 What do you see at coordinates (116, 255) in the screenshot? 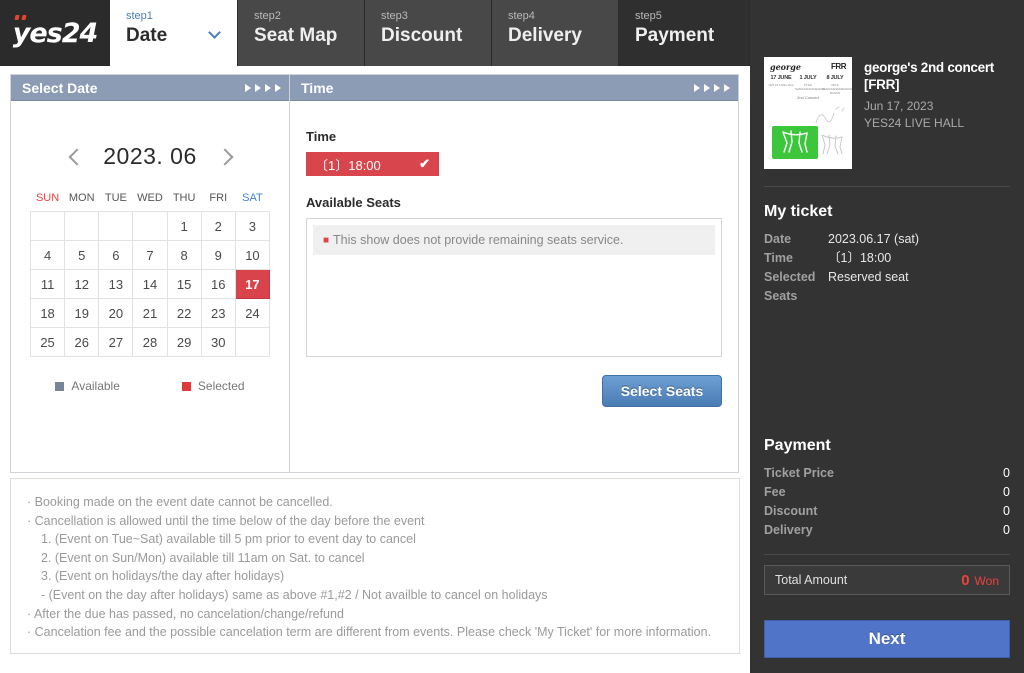
I see `calendar-day-6: 6` at bounding box center [116, 255].